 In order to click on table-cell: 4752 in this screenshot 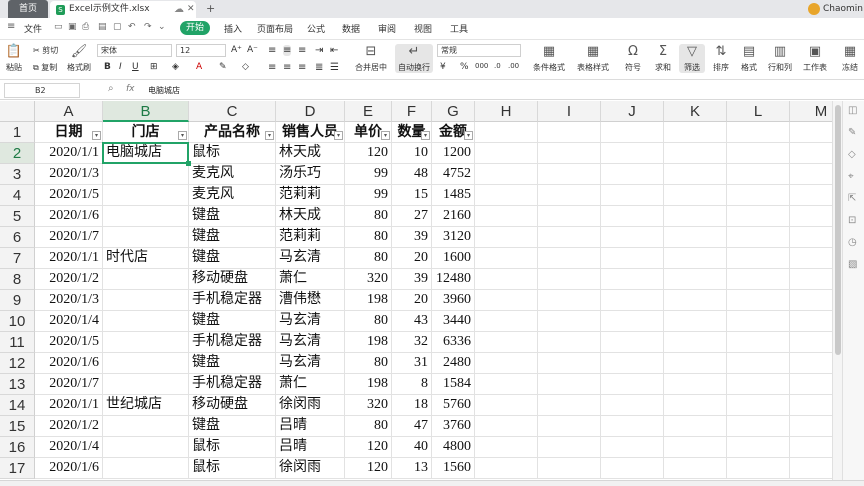, I will do `click(453, 174)`.